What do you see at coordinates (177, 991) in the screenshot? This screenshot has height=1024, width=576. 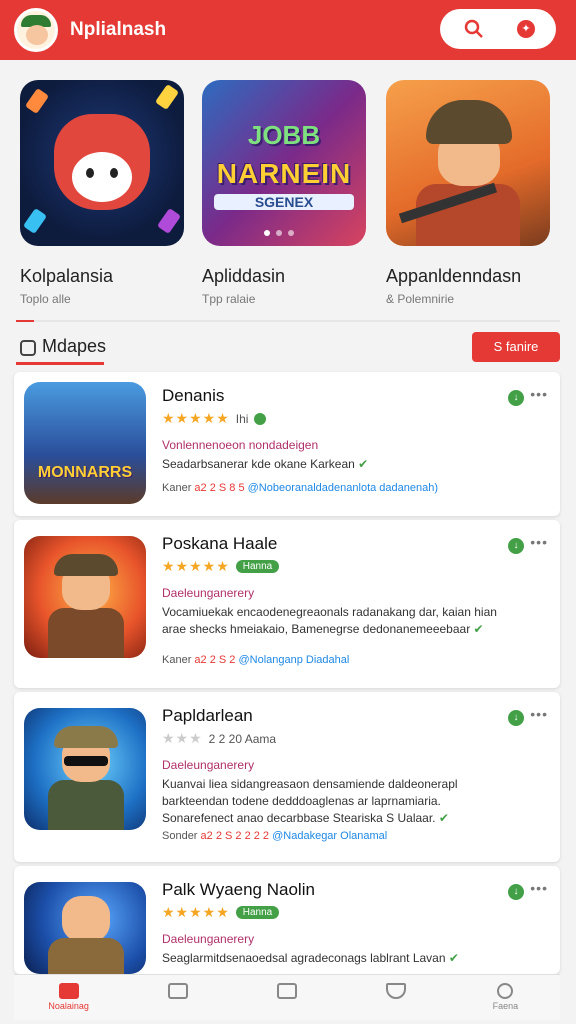 I see `inbox-icon` at bounding box center [177, 991].